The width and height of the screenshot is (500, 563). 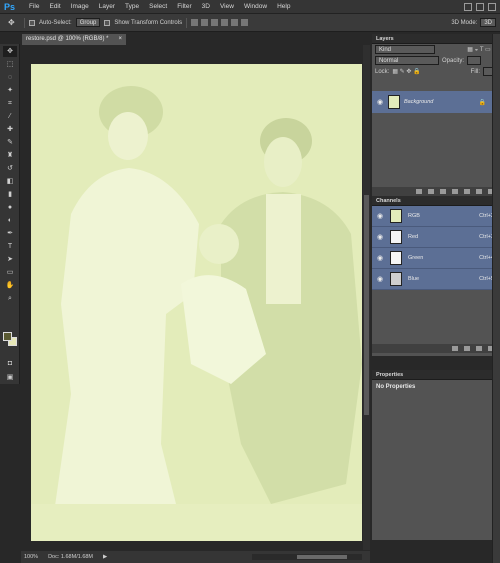 I want to click on auto-select-dropdown: Group, so click(x=88, y=22).